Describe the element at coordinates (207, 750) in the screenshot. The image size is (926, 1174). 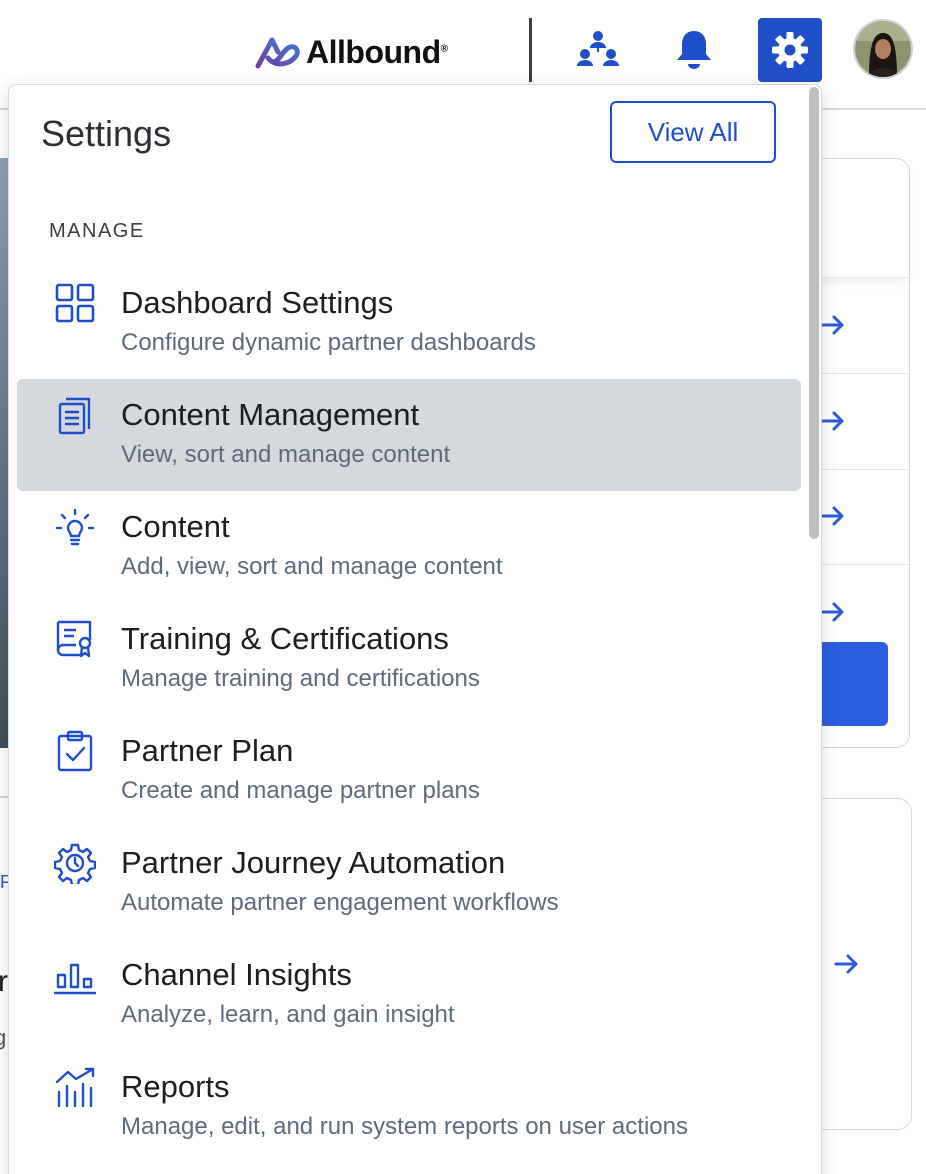
I see `item-title: Partner Plan` at that location.